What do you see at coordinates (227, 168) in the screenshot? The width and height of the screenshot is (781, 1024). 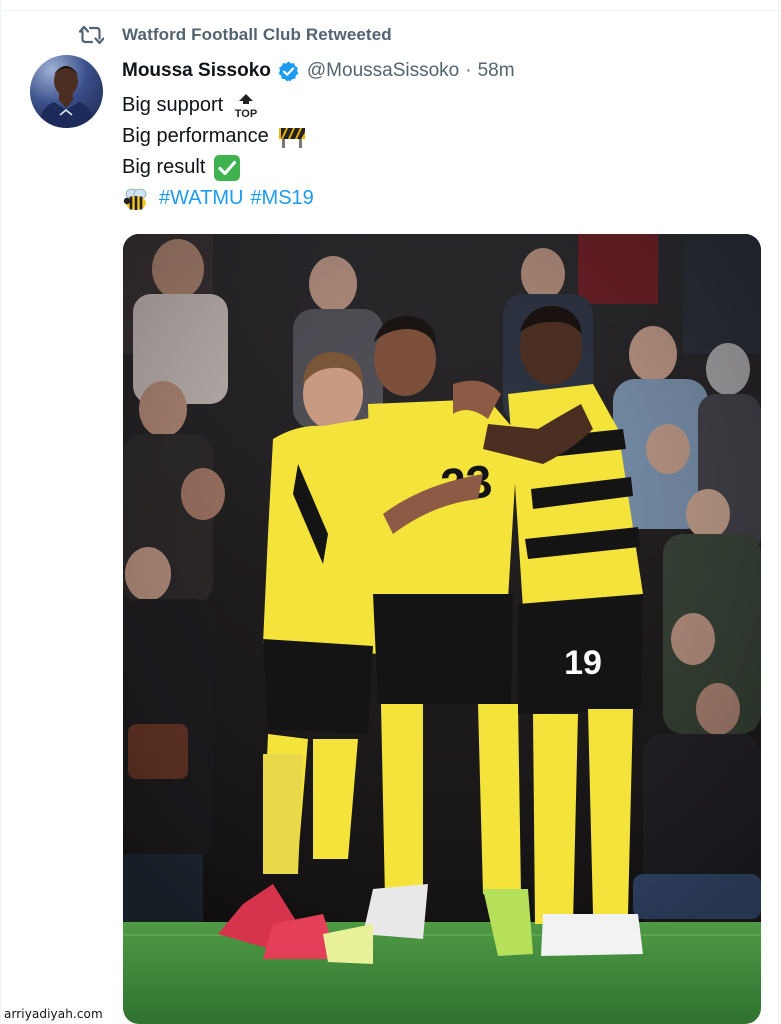 I see `check-mark-button-emoji` at bounding box center [227, 168].